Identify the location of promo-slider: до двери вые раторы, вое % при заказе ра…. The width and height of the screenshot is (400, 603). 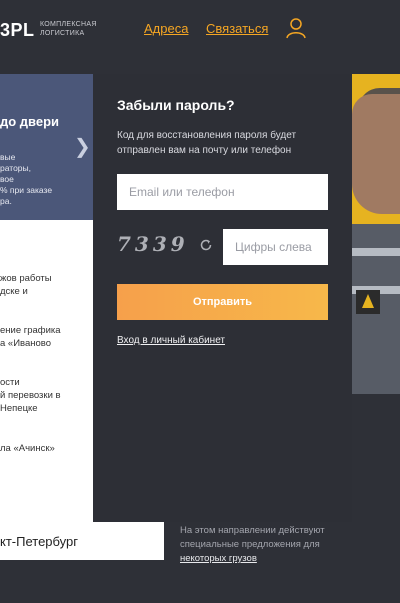
(50, 147).